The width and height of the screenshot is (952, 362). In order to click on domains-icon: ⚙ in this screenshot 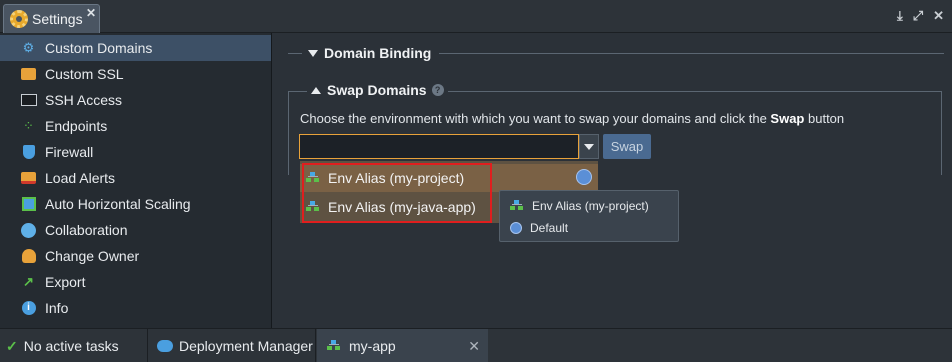, I will do `click(28, 47)`.